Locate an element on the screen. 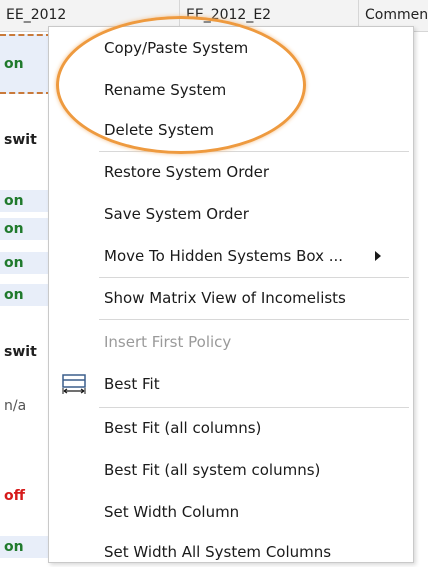 The image size is (428, 567). menu-item-show-matrix-view: Show Matrix View of Incomelists is located at coordinates (231, 298).